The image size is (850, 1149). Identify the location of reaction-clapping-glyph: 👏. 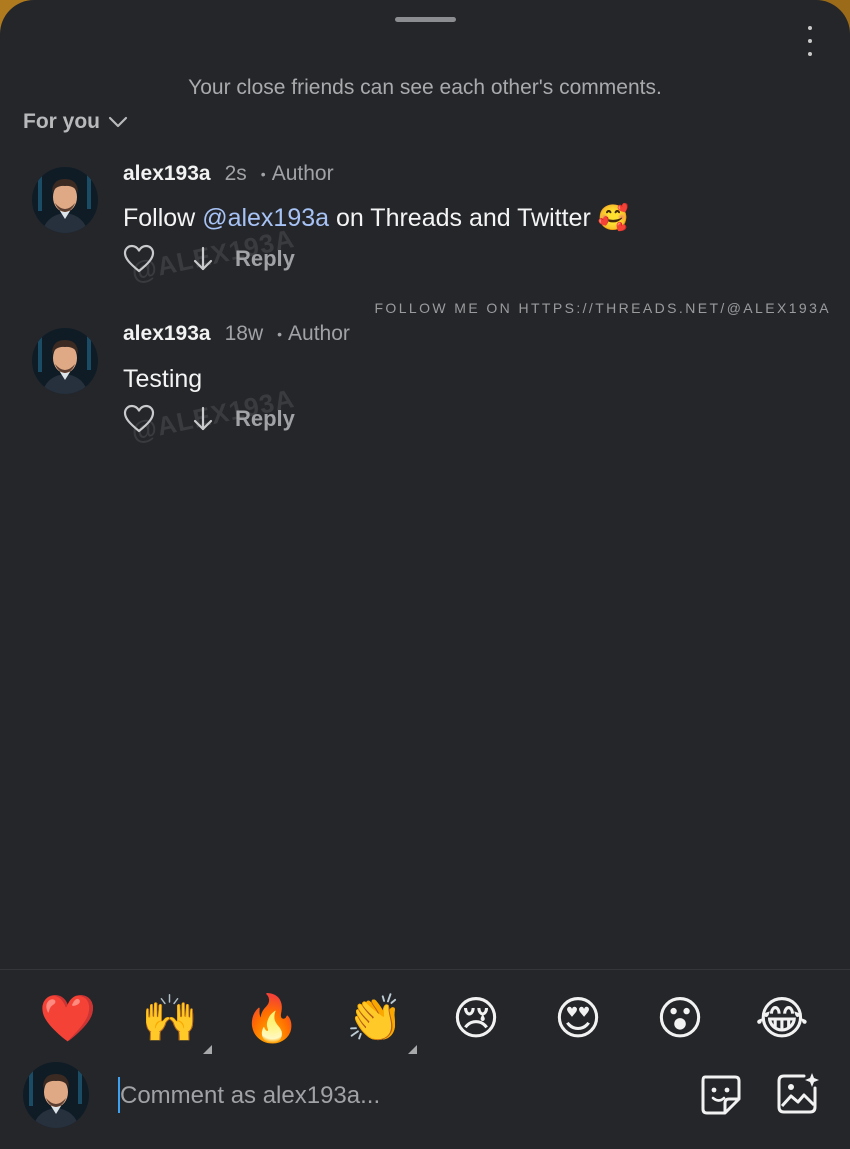
(375, 1018).